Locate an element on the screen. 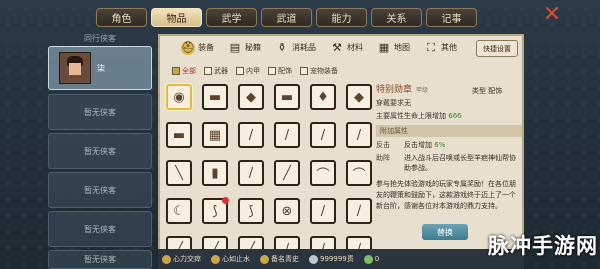 This screenshot has width=600, height=269. quick-settings-button: 快捷设置 is located at coordinates (497, 48).